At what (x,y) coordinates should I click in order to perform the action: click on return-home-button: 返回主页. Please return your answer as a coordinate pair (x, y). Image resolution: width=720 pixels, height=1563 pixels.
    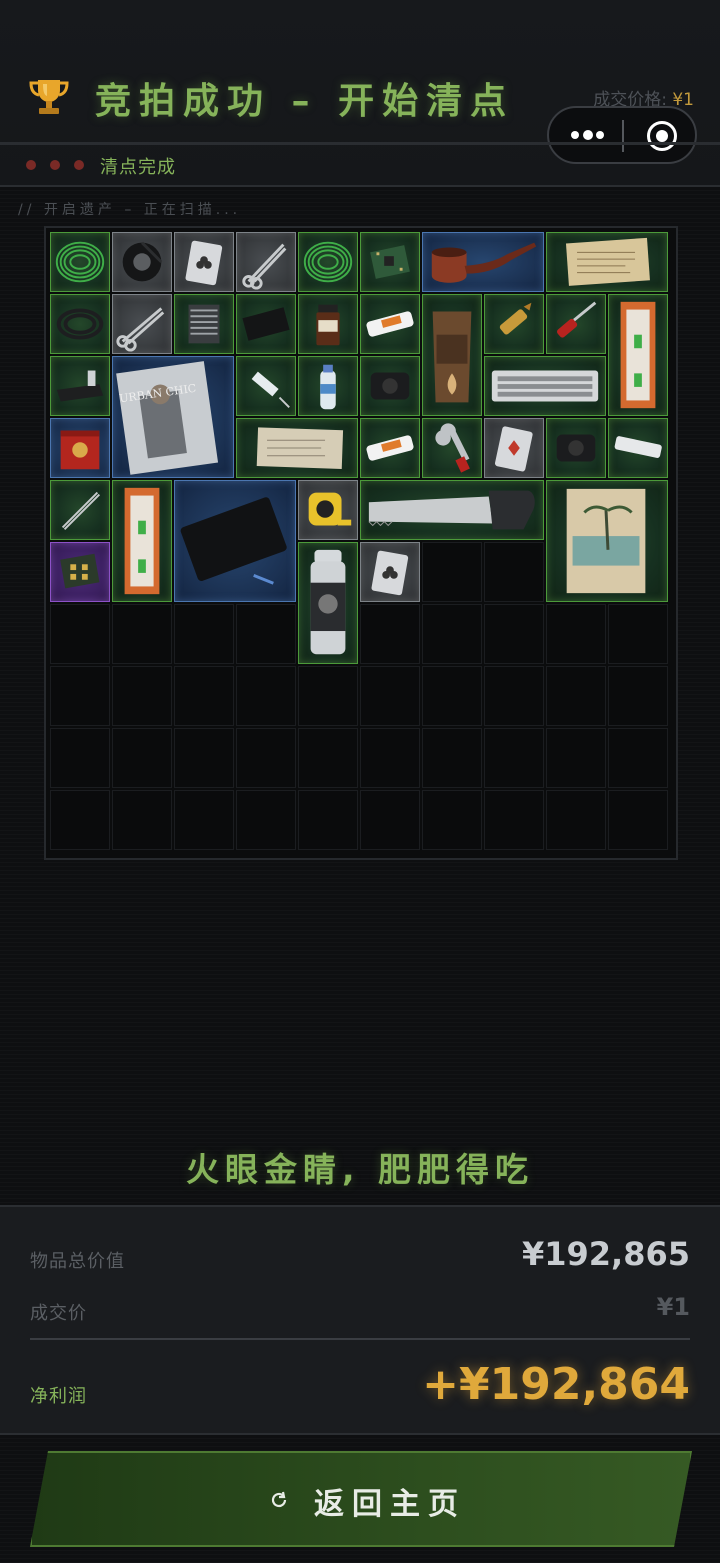
    Looking at the image, I should click on (361, 1499).